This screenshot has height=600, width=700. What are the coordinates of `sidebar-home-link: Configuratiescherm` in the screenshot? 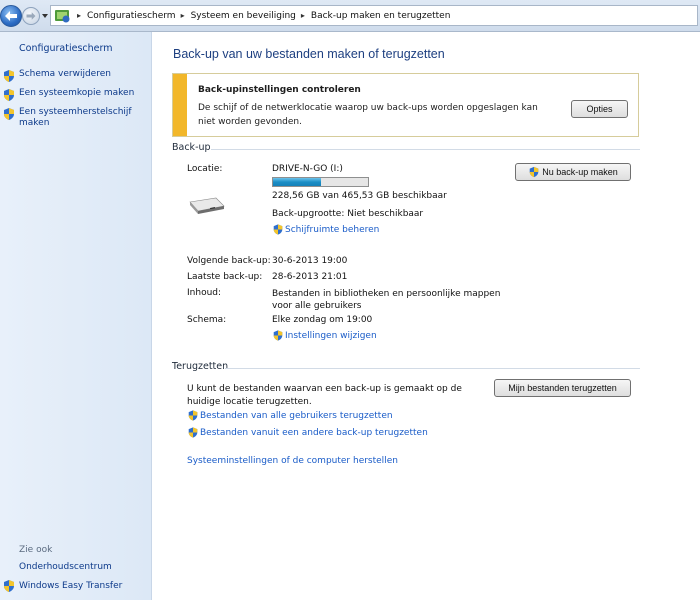 It's located at (65, 48).